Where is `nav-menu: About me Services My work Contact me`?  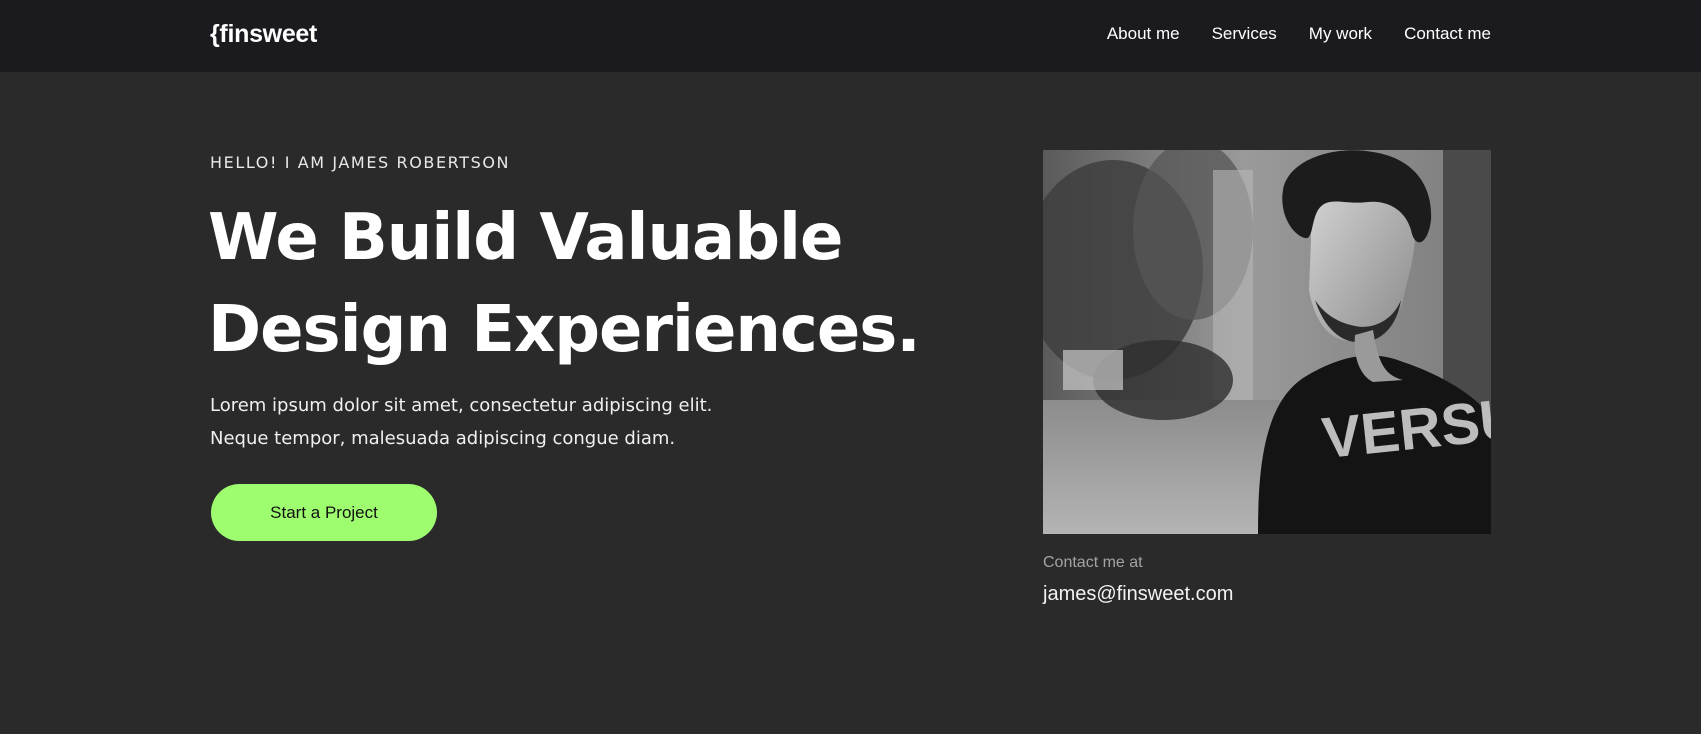
nav-menu: About me Services My work Contact me is located at coordinates (1299, 34).